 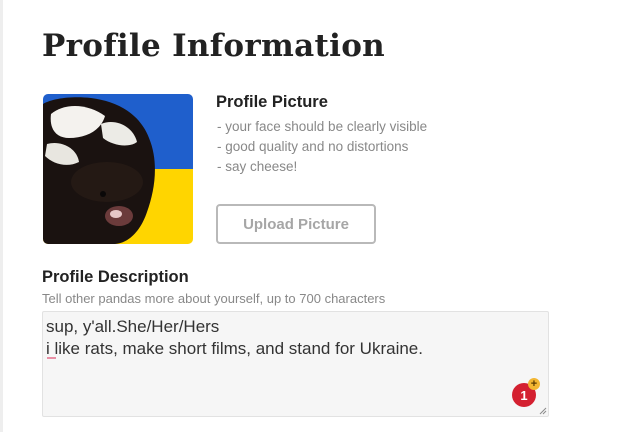 I want to click on avatar-image, so click(x=118, y=169).